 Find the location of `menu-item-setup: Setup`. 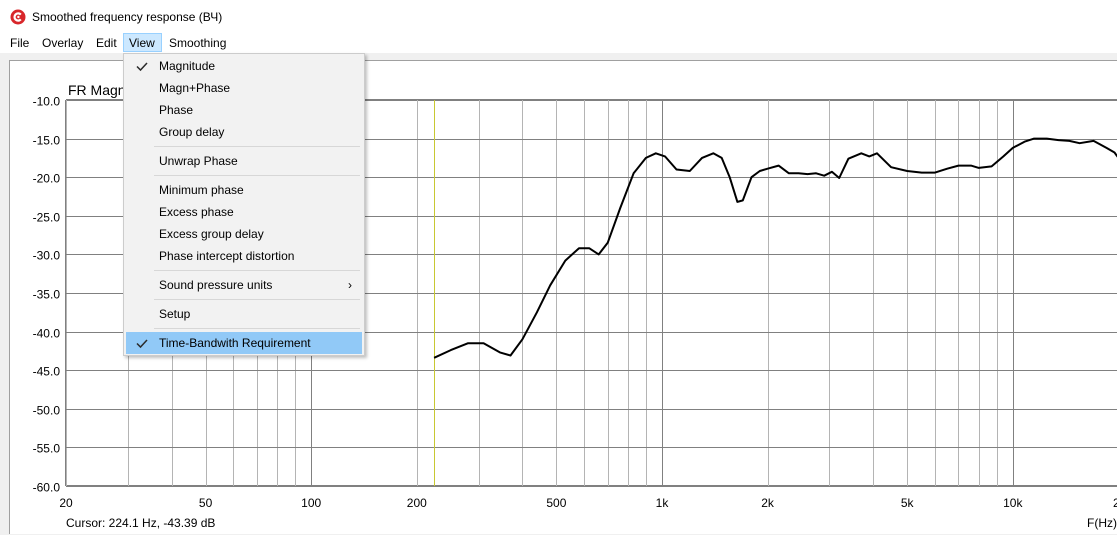

menu-item-setup: Setup is located at coordinates (244, 314).